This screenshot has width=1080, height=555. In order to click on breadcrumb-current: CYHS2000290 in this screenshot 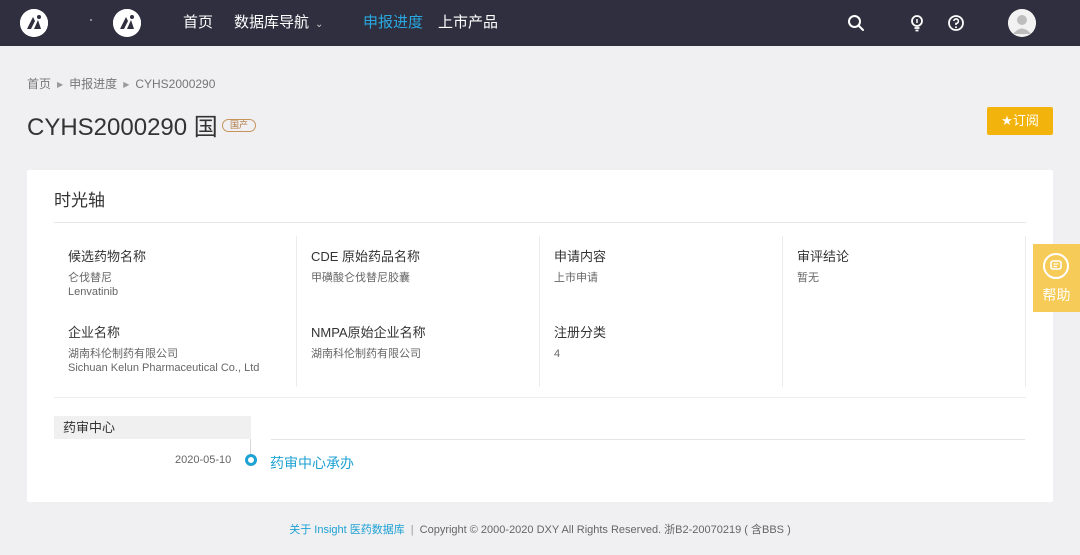, I will do `click(175, 84)`.